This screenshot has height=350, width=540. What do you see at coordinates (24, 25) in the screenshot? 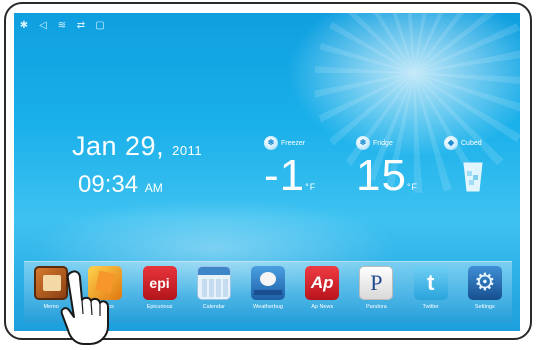
I see `bluetooth-icon: ✱` at bounding box center [24, 25].